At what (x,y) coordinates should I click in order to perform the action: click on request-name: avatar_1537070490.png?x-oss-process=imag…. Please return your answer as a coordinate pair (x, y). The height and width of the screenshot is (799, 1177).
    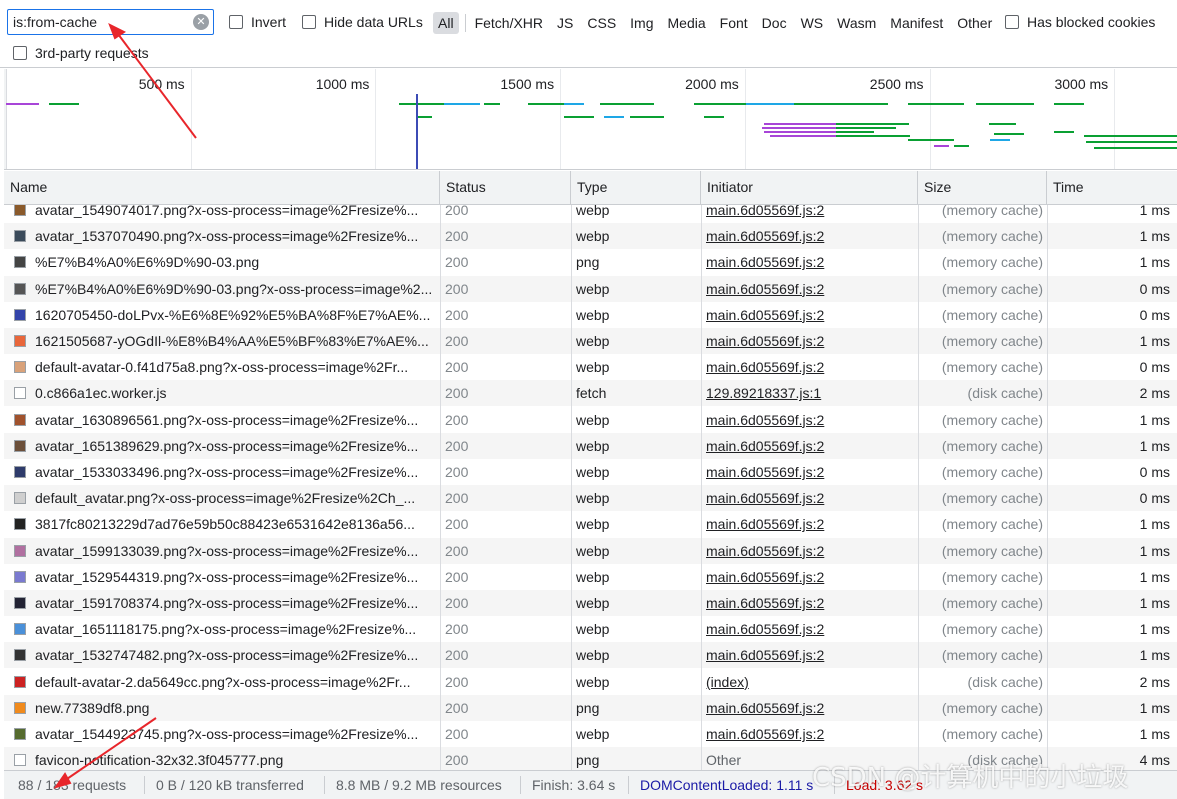
    Looking at the image, I should click on (226, 236).